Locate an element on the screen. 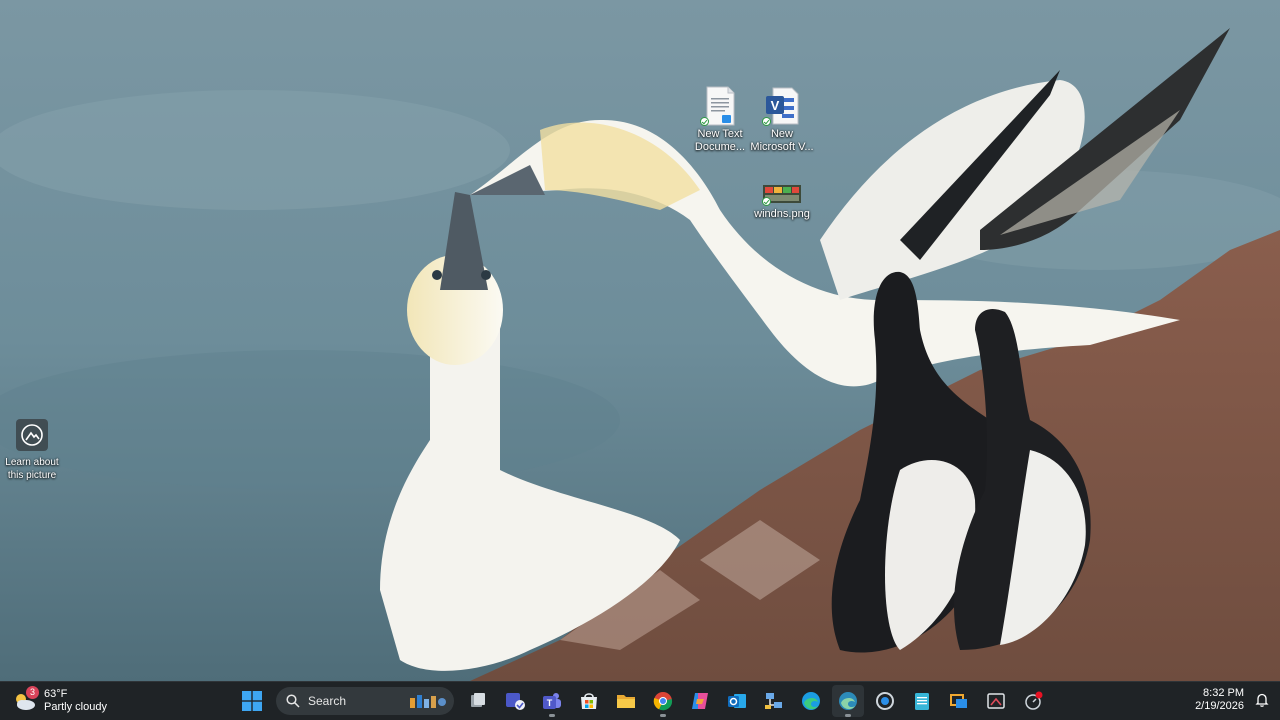 This screenshot has width=1280, height=720. outlook-icon is located at coordinates (737, 701).